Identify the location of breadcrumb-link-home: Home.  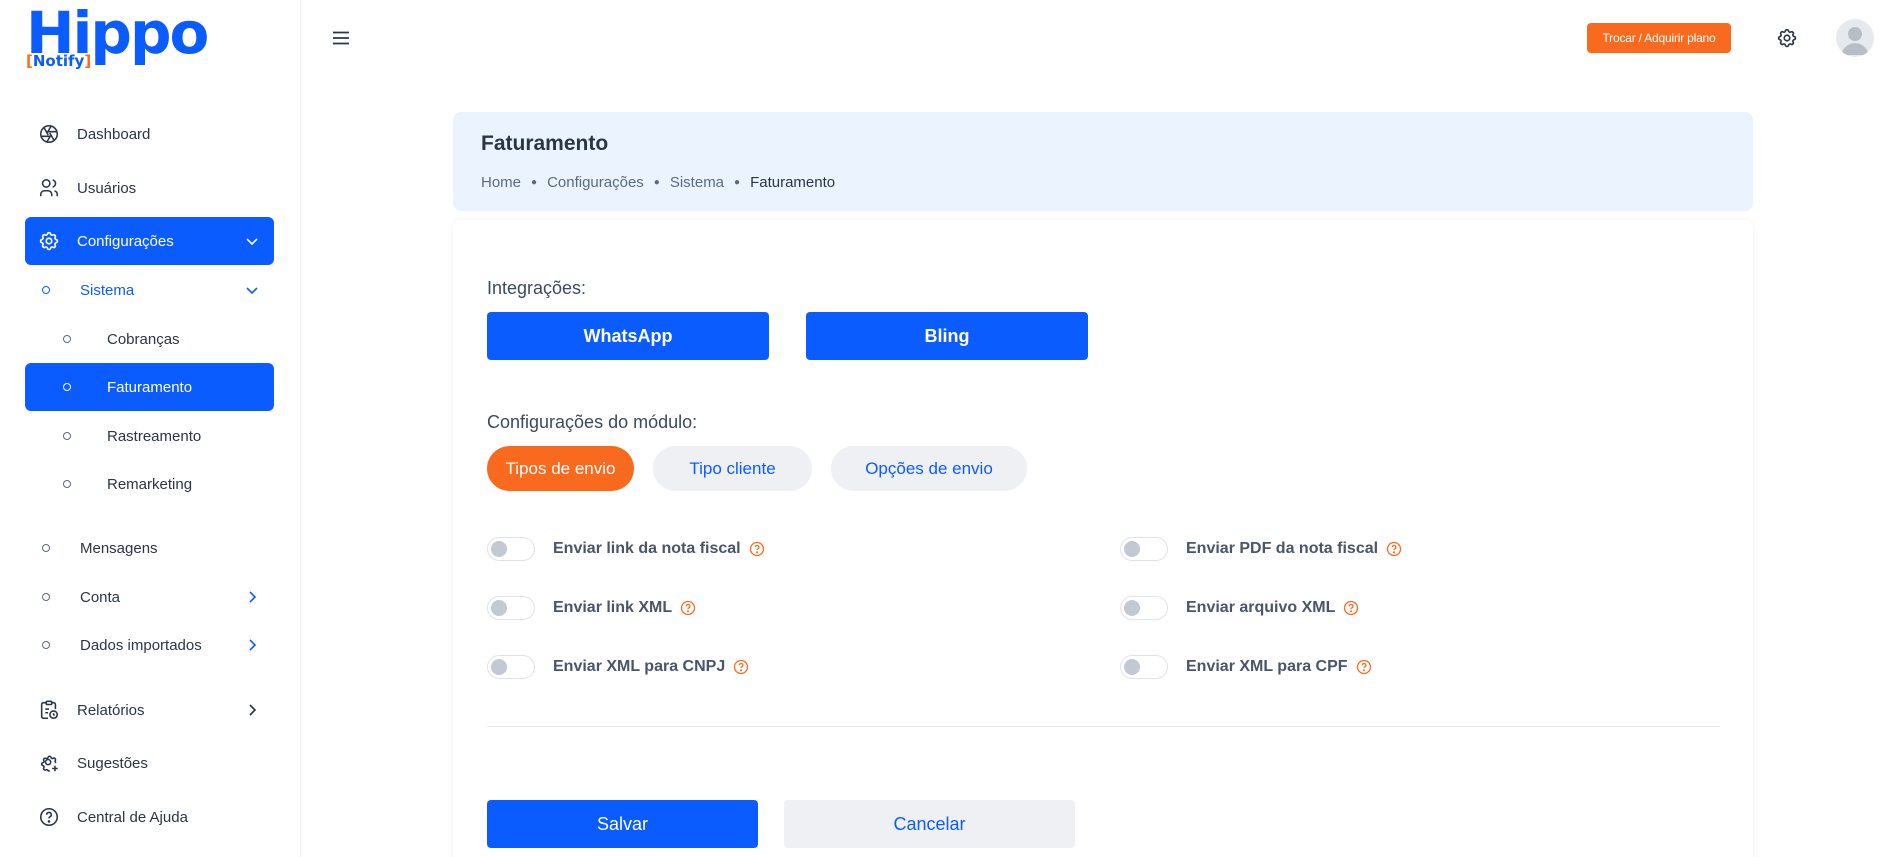
(501, 182).